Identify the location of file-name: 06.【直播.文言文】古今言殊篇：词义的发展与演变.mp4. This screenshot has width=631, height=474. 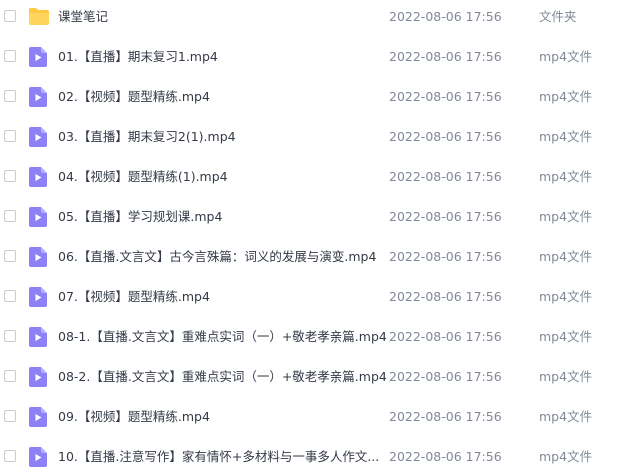
(217, 257).